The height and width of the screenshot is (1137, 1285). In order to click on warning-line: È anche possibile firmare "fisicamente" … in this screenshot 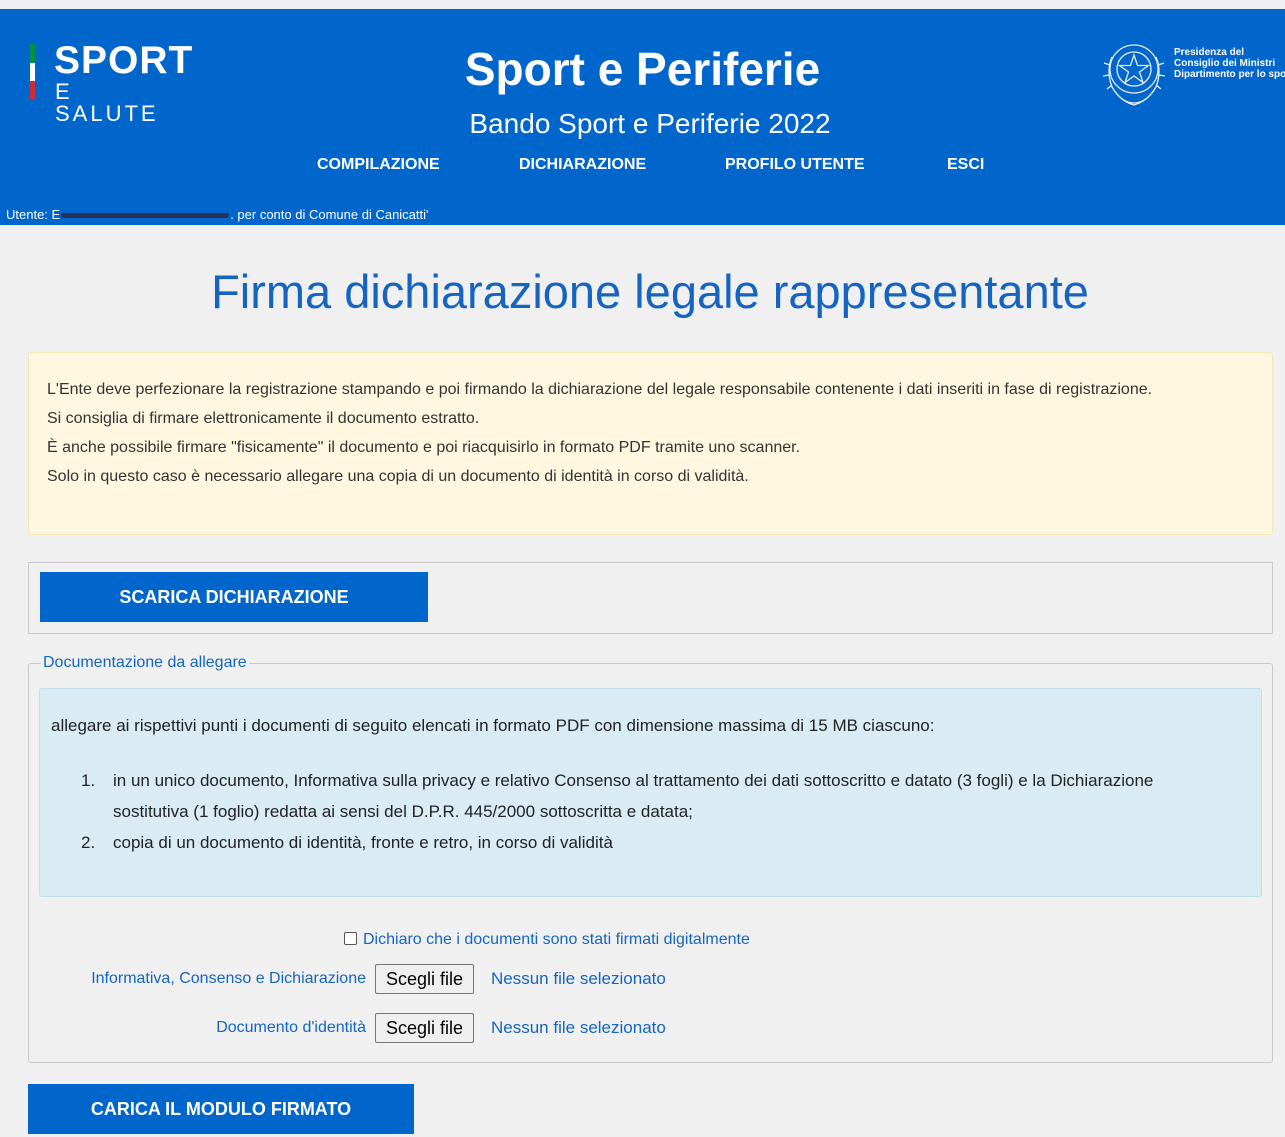, I will do `click(424, 447)`.